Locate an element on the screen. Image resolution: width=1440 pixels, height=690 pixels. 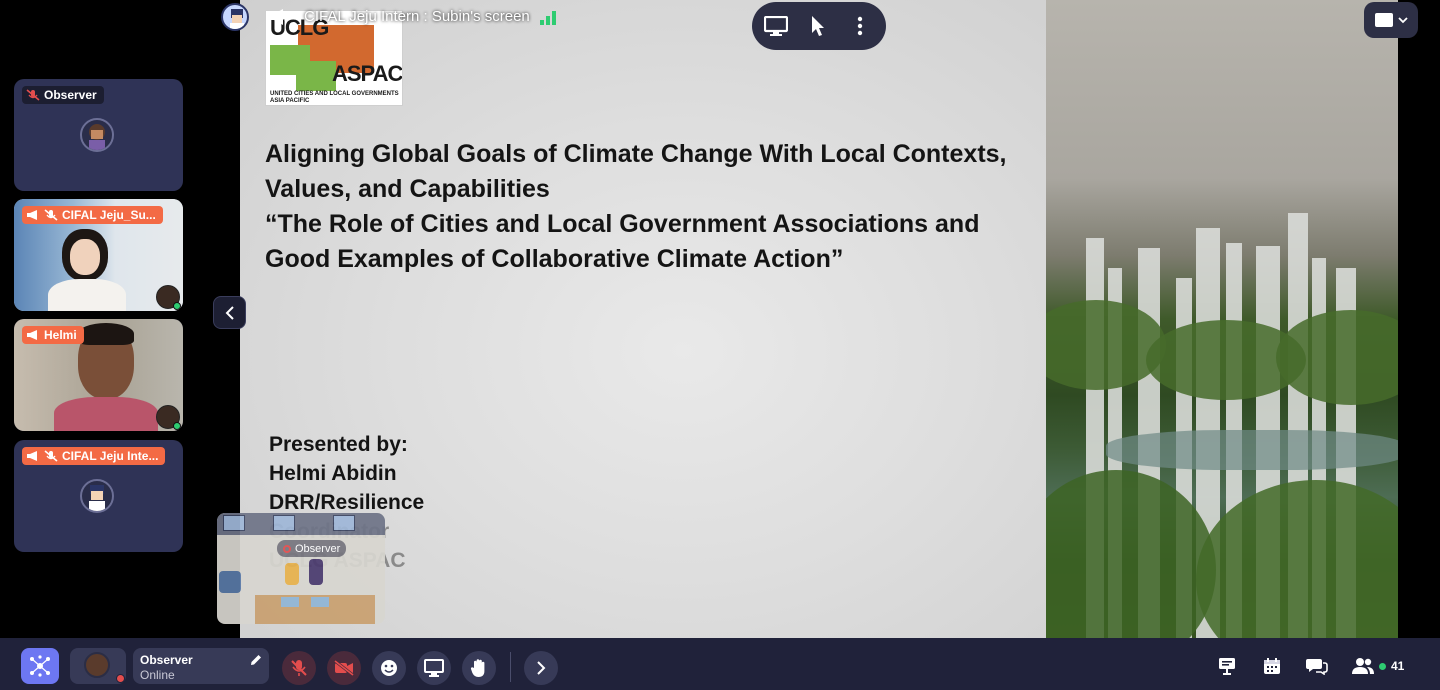
chat-button is located at coordinates (1317, 666).